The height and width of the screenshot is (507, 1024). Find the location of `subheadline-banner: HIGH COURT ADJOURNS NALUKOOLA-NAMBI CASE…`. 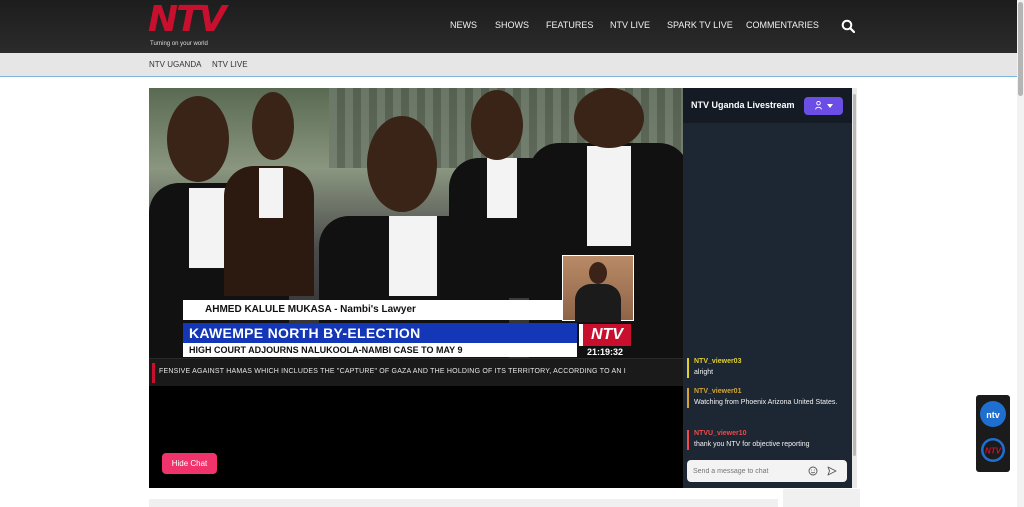

subheadline-banner: HIGH COURT ADJOURNS NALUKOOLA-NAMBI CASE… is located at coordinates (380, 350).